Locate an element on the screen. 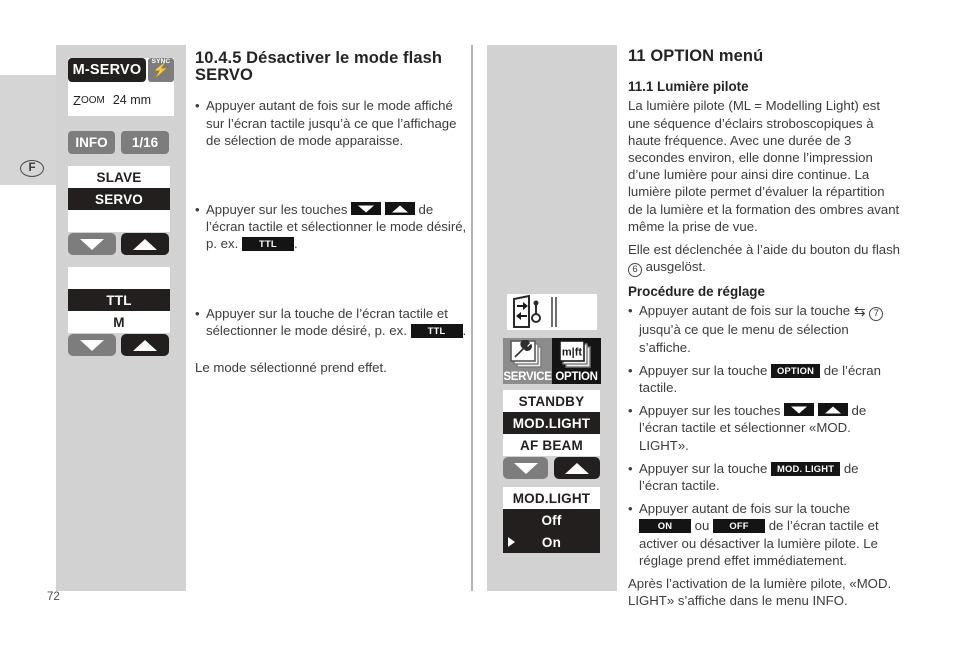  list-item: STANDBY is located at coordinates (551, 401).